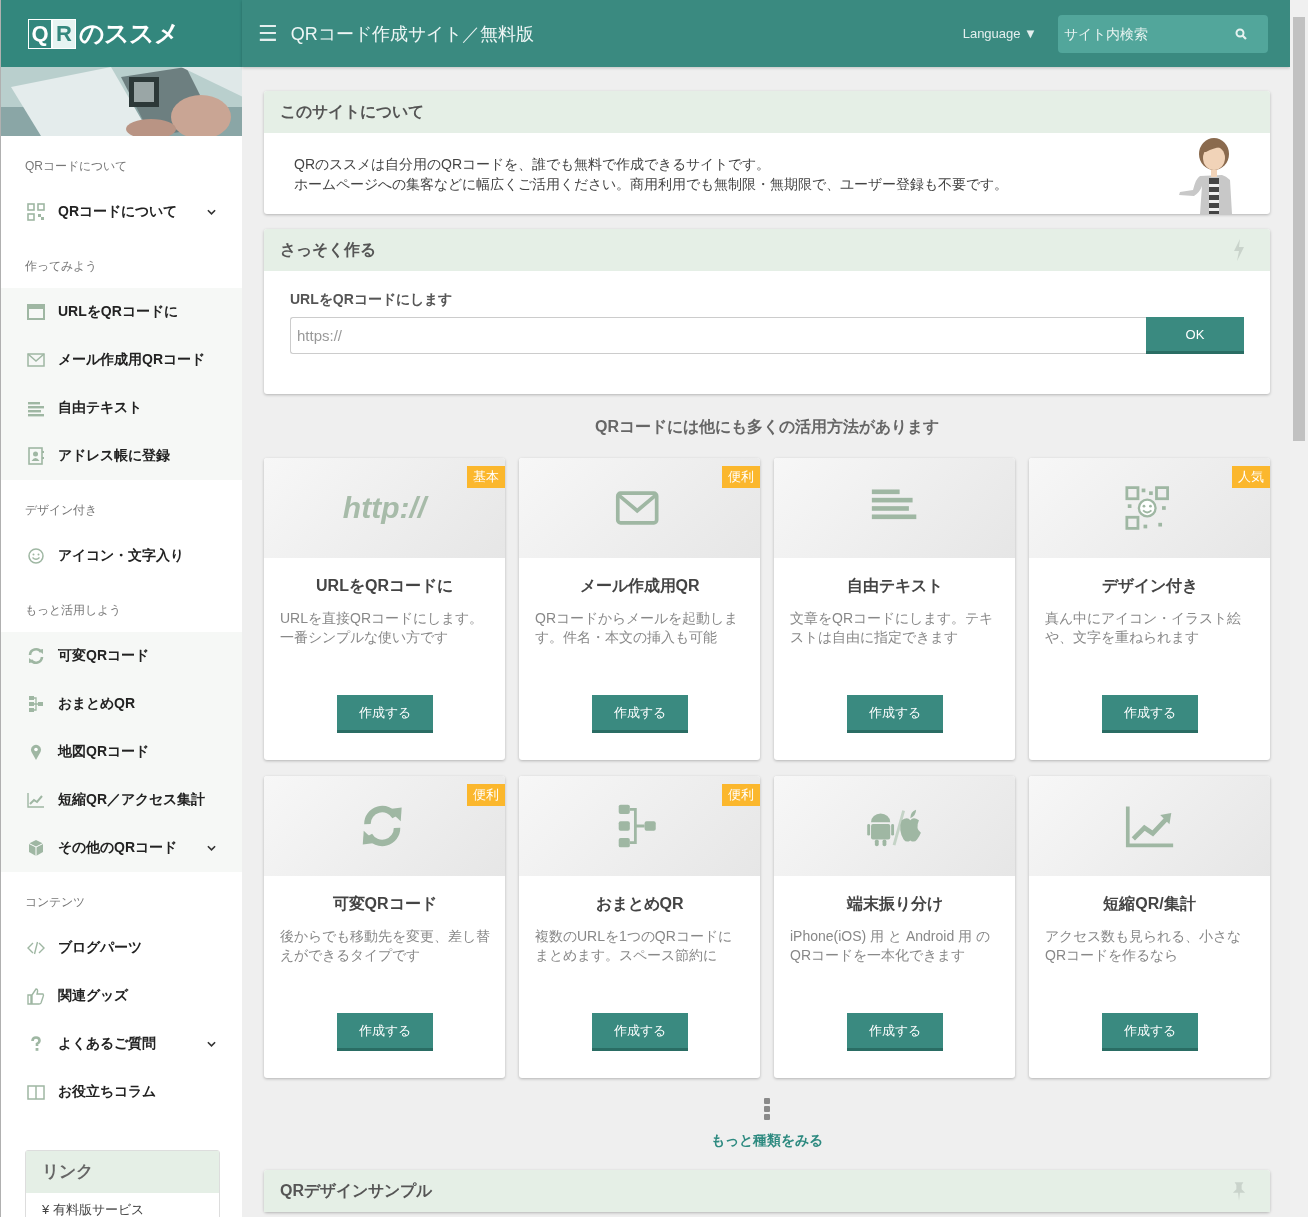  Describe the element at coordinates (36, 456) in the screenshot. I see `contact-card-icon` at that location.